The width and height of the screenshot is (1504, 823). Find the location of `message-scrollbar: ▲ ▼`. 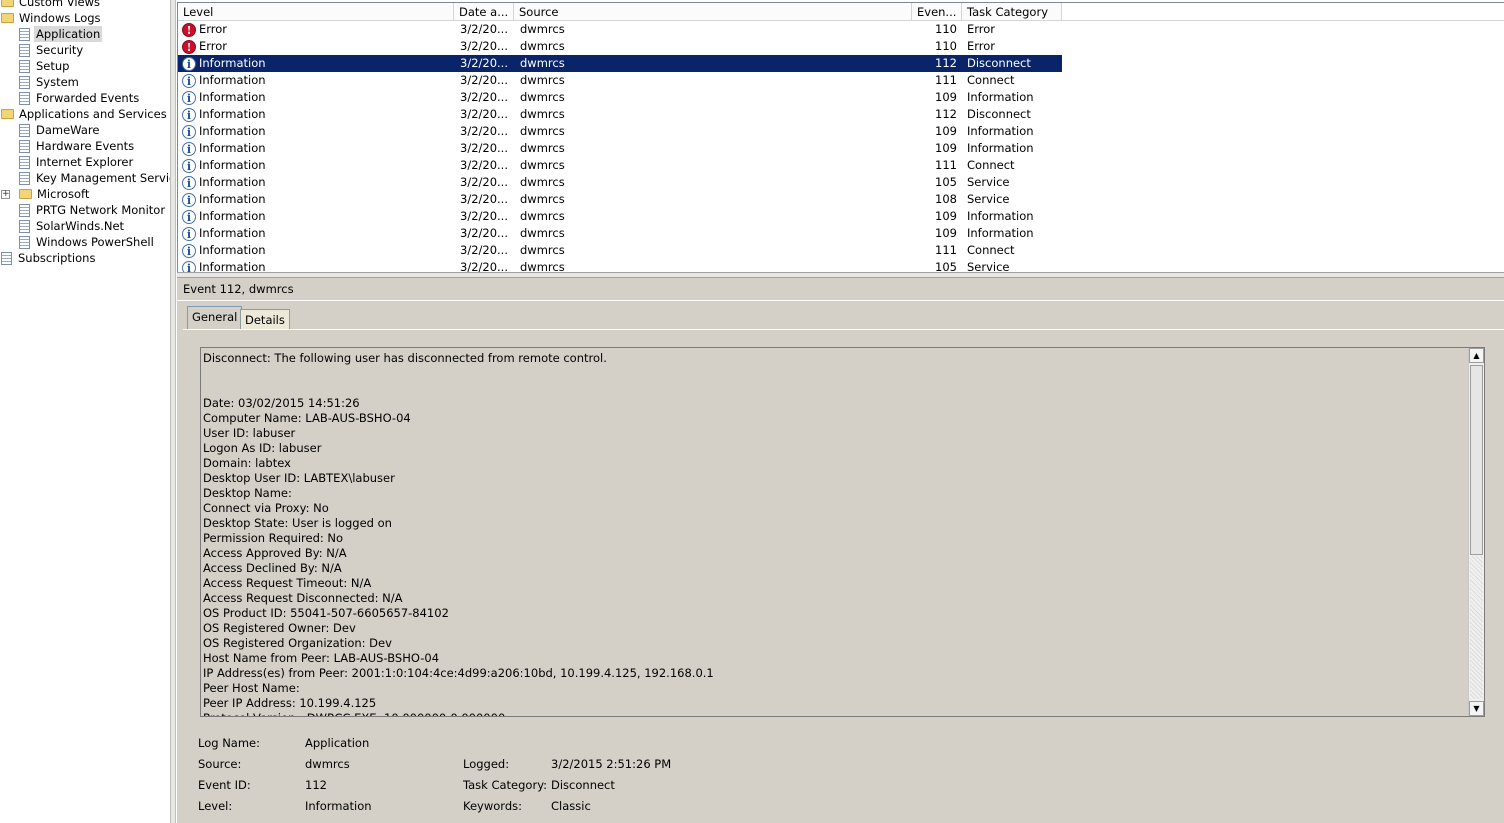

message-scrollbar: ▲ ▼ is located at coordinates (1476, 532).